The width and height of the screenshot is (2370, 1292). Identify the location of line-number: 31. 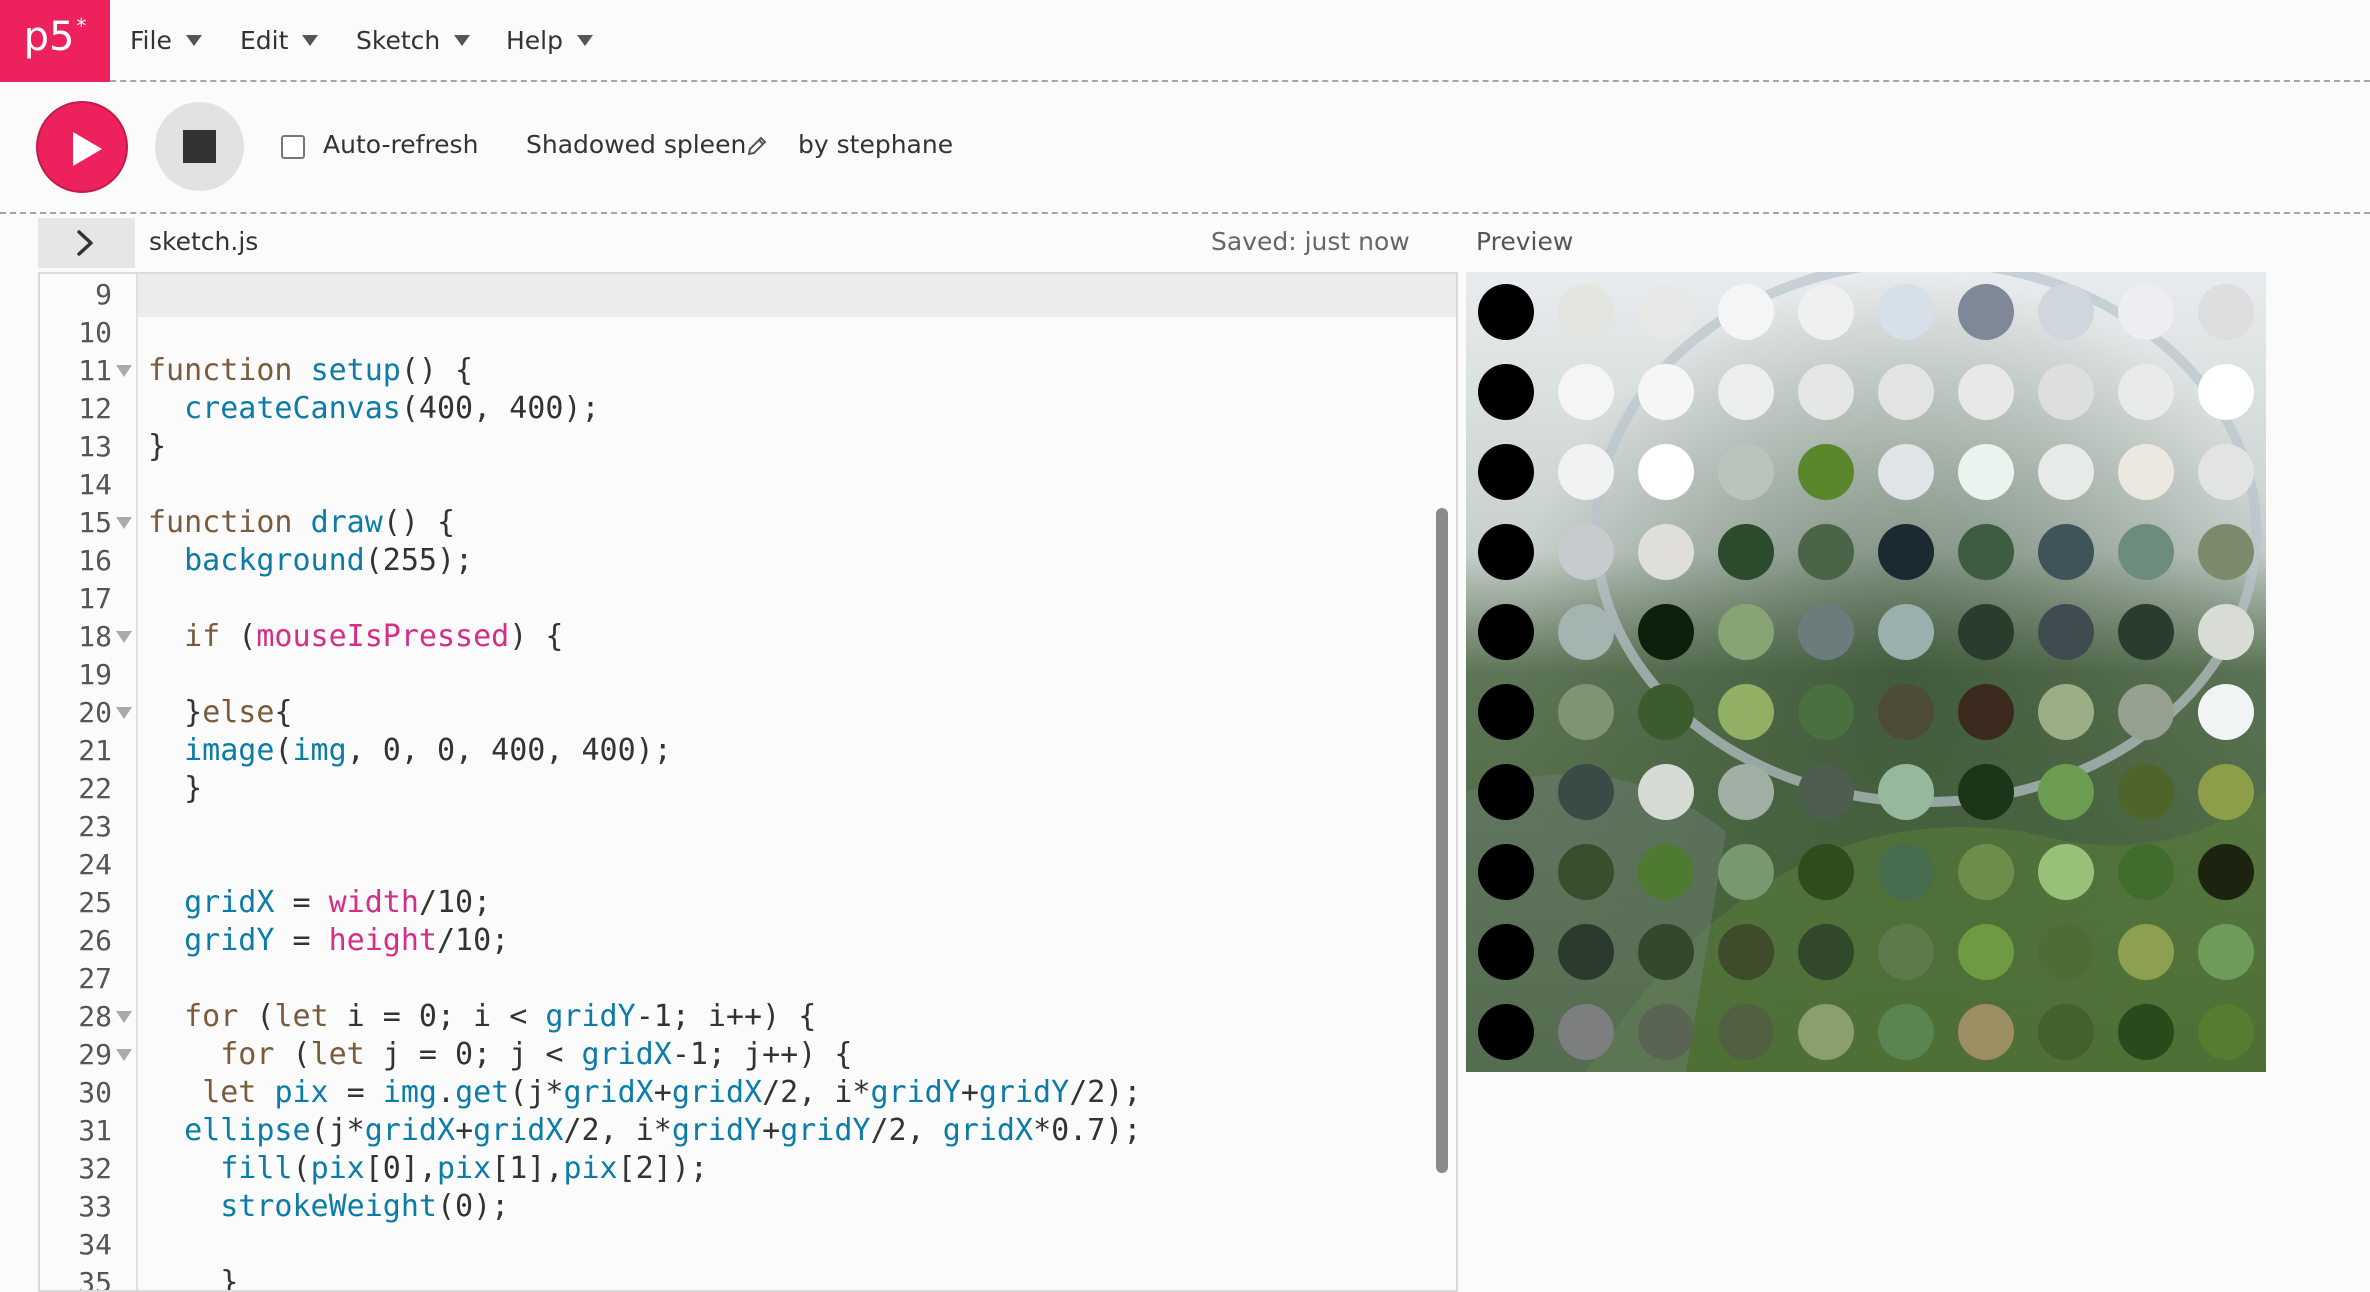
(95, 1130).